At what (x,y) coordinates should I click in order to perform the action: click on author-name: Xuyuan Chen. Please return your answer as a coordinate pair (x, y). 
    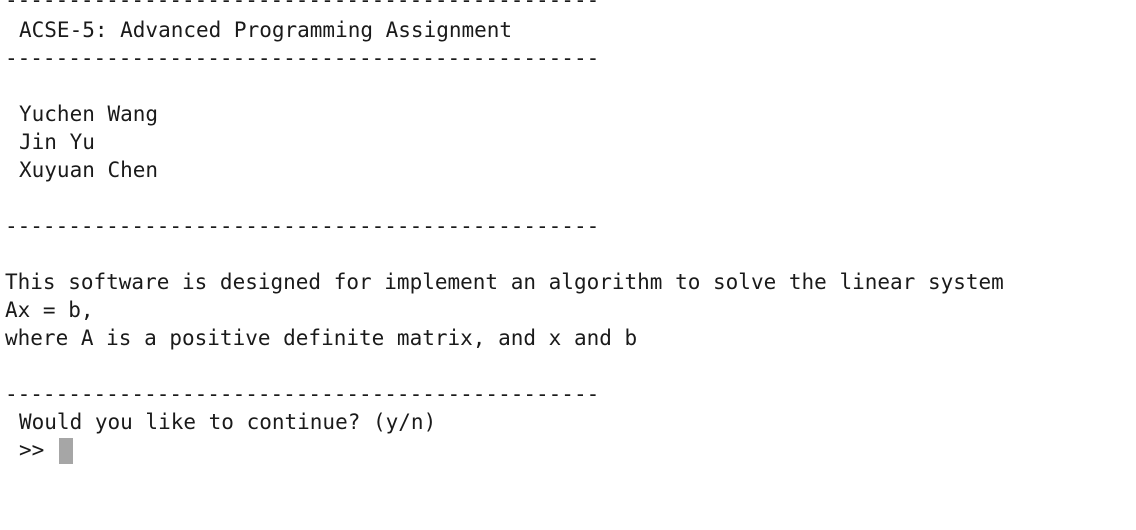
    Looking at the image, I should click on (89, 170).